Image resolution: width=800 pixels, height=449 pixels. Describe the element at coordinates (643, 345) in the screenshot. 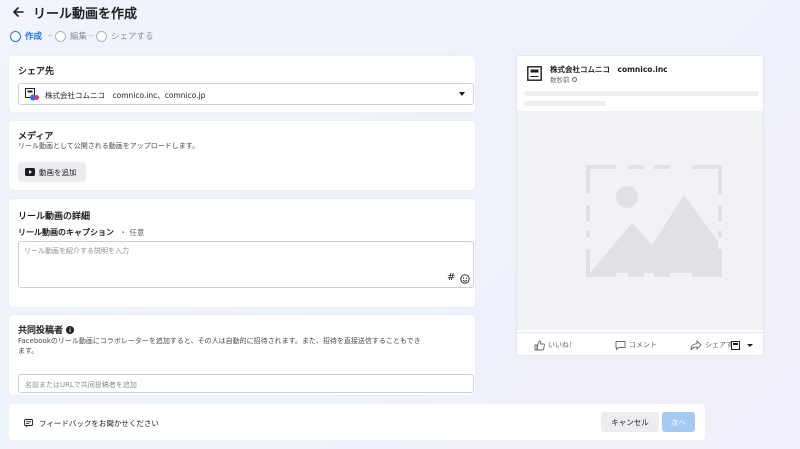

I see `comment-label: コメント` at that location.